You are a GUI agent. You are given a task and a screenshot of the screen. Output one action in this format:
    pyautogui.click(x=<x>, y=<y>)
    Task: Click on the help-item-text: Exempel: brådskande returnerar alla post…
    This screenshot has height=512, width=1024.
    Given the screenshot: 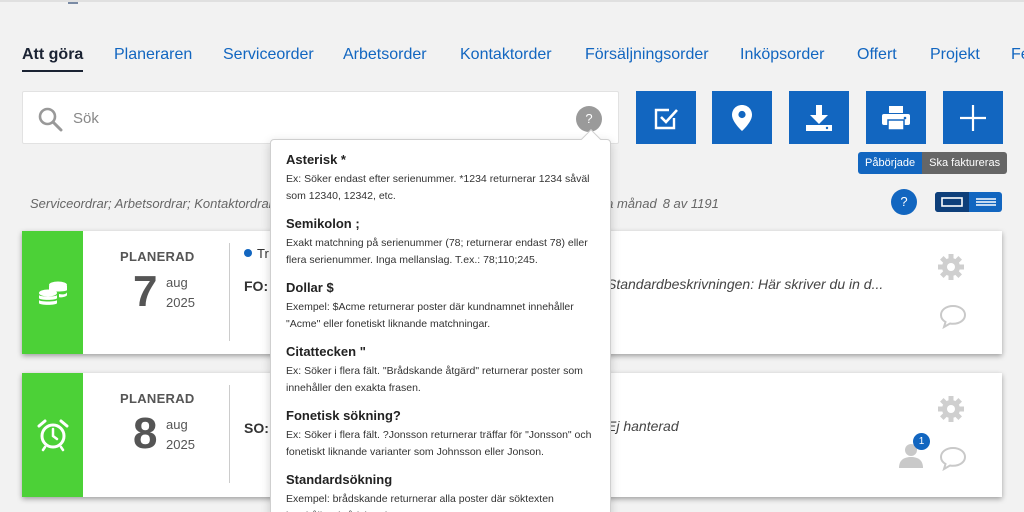 What is the action you would take?
    pyautogui.click(x=420, y=502)
    